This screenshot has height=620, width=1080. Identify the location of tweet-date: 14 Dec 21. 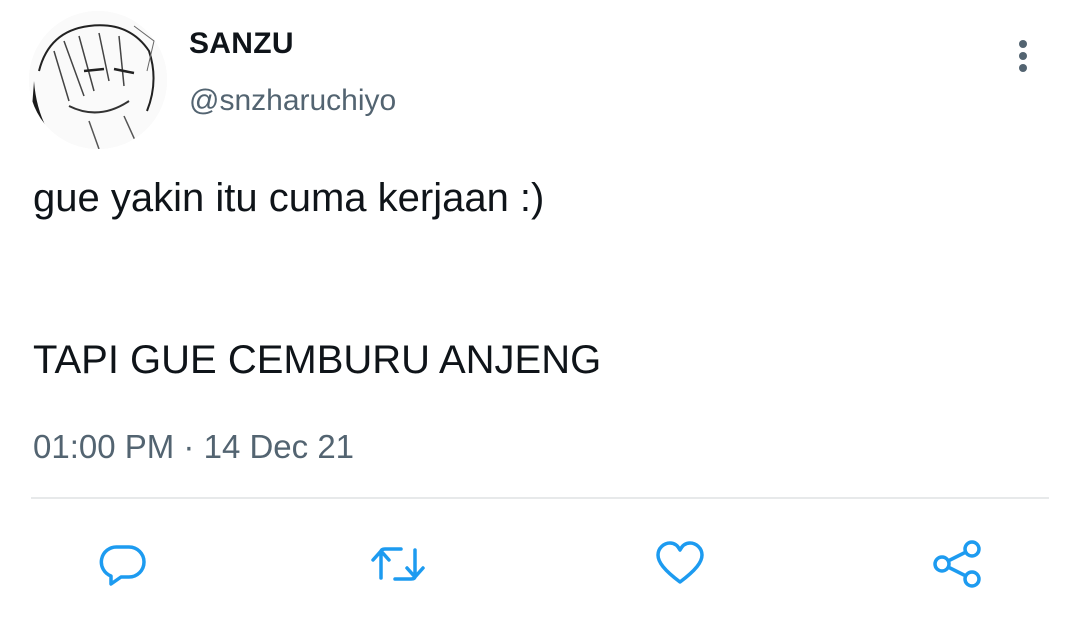
(279, 446).